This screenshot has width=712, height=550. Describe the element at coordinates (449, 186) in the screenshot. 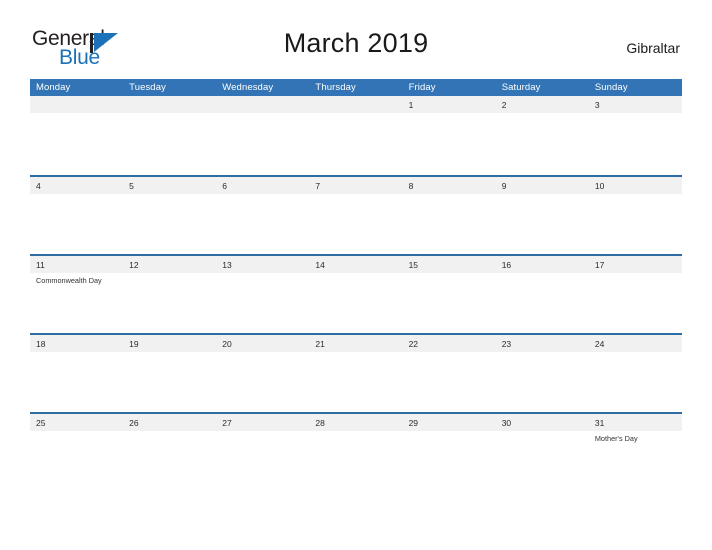

I see `day-number-8: 8` at that location.